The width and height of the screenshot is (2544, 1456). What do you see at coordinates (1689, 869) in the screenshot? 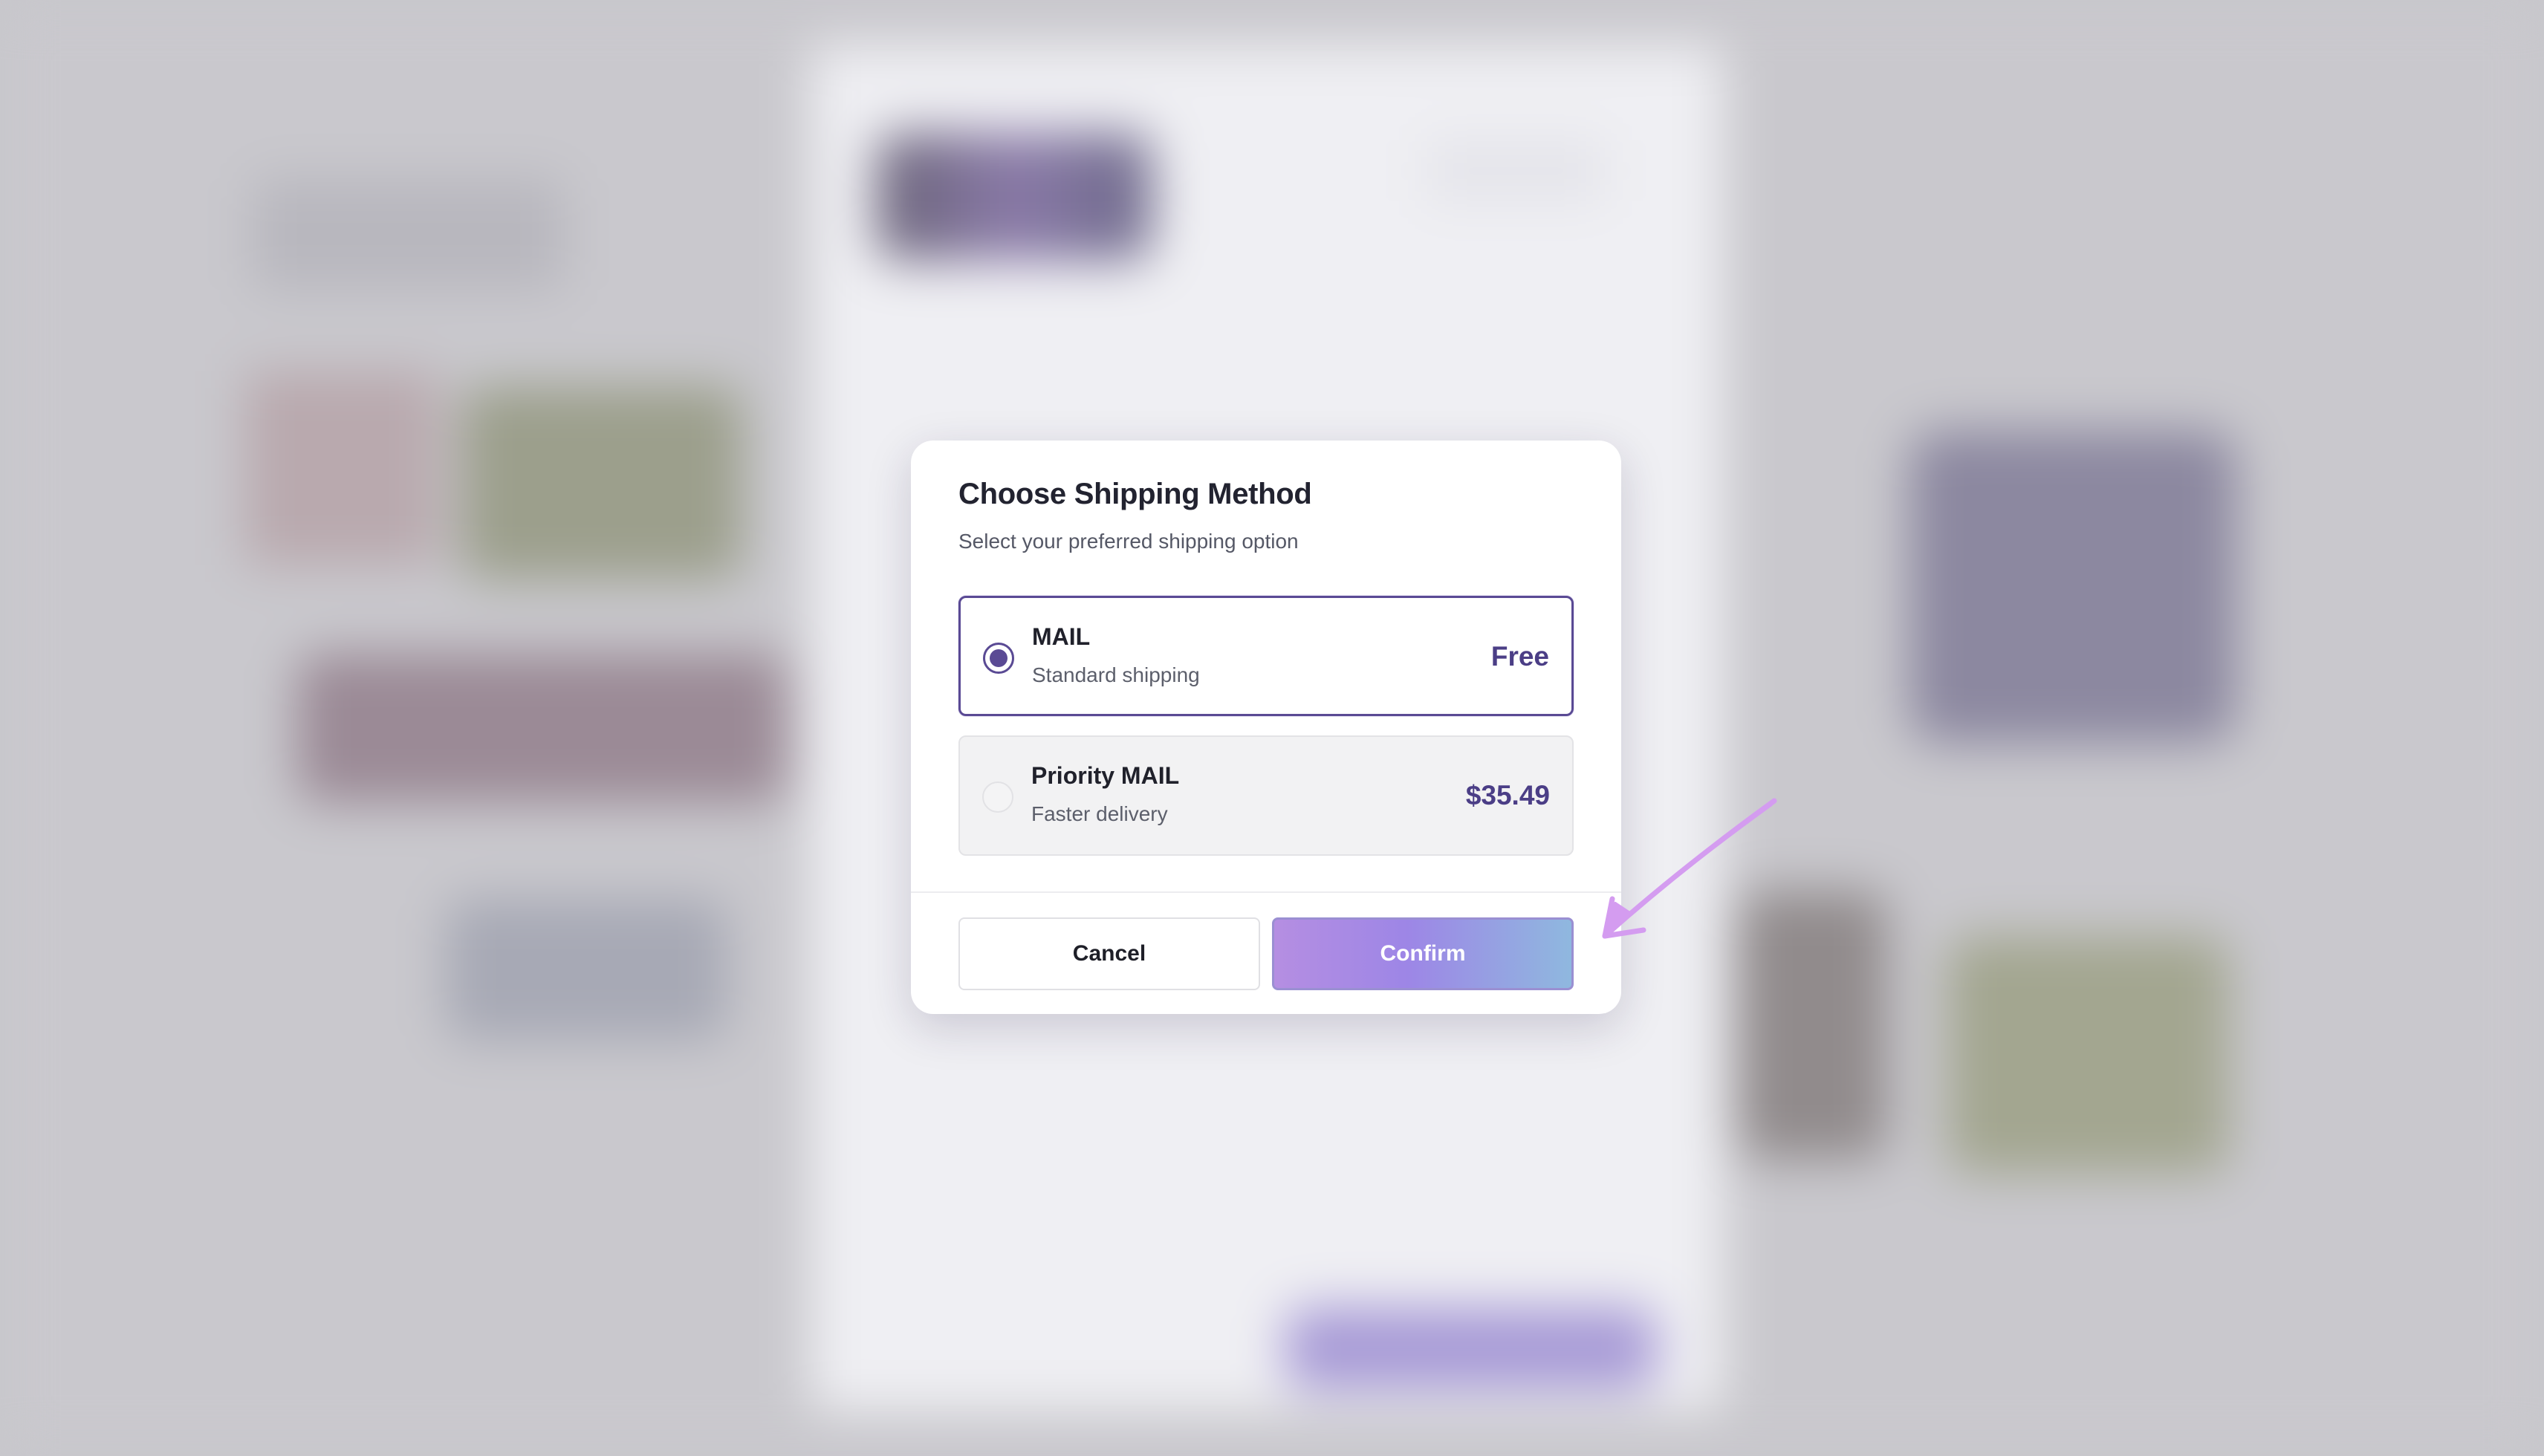
I see `arrow-icon` at bounding box center [1689, 869].